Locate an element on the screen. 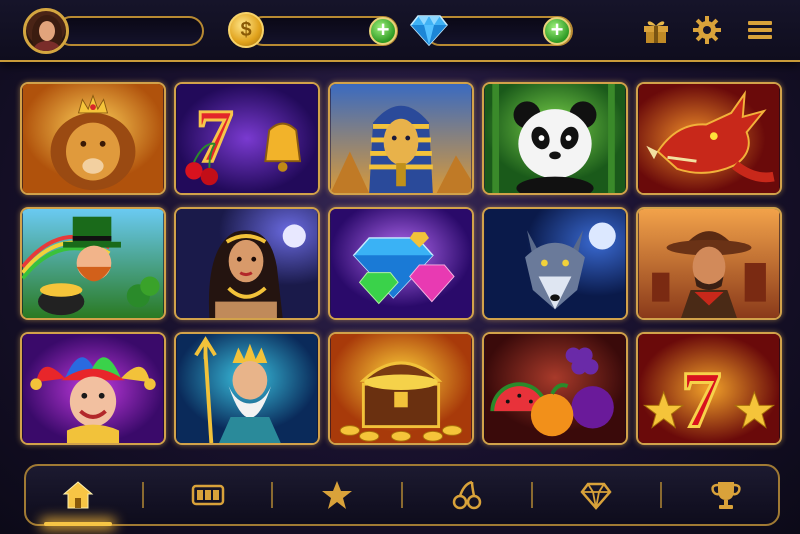 This screenshot has height=534, width=800. pharaoh-artwork is located at coordinates (401, 138).